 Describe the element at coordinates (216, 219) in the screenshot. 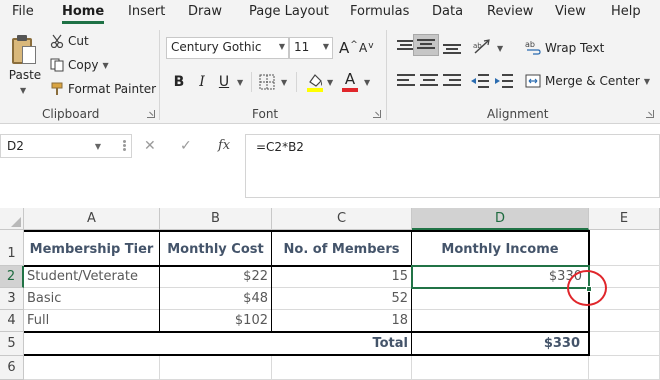

I see `column-header-b: B` at that location.